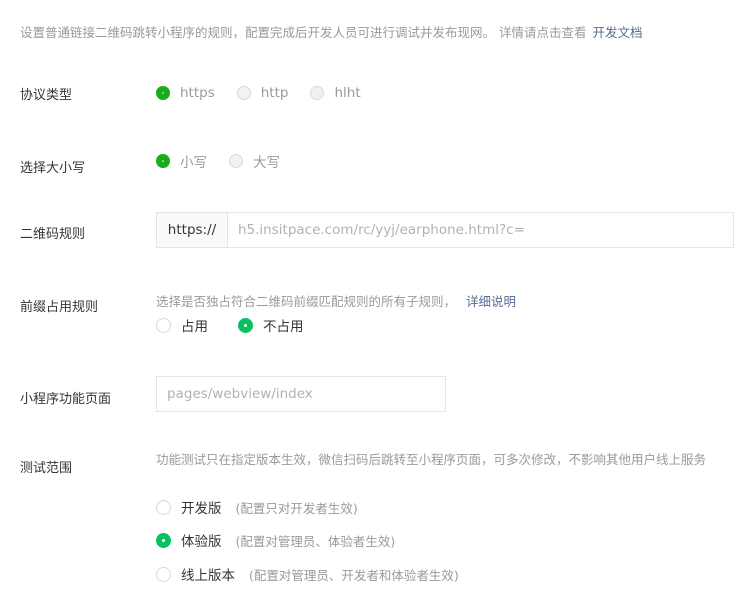 This screenshot has height=589, width=751. I want to click on protocol-option-https: https, so click(185, 93).